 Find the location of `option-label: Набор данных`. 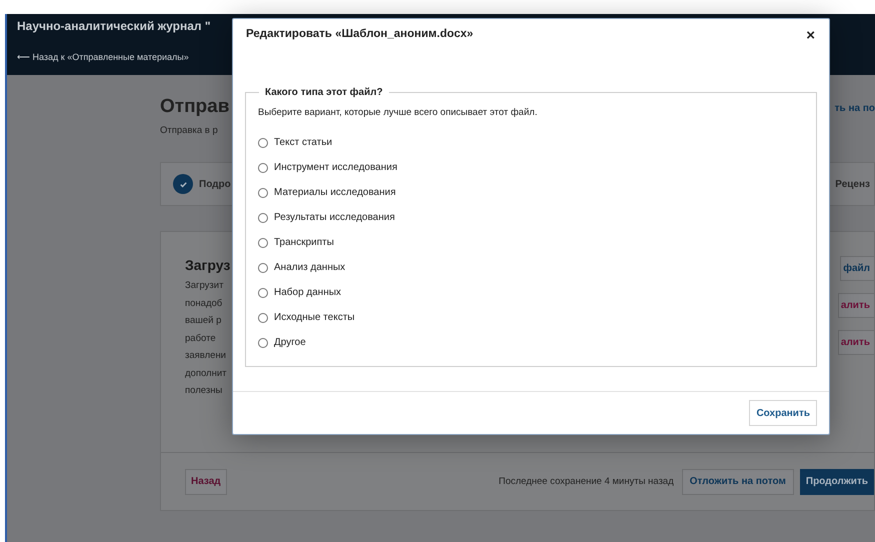

option-label: Набор данных is located at coordinates (308, 292).